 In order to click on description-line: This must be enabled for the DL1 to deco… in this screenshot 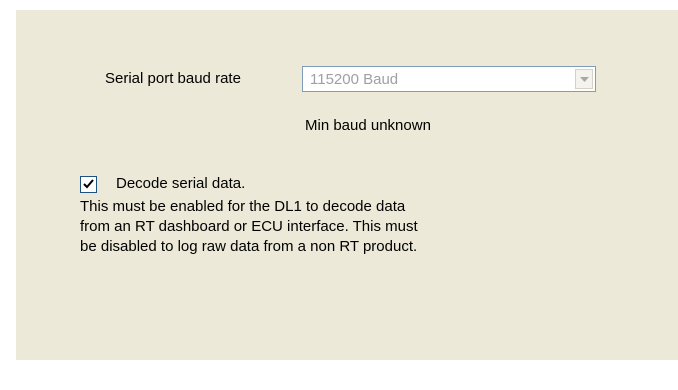, I will do `click(243, 206)`.